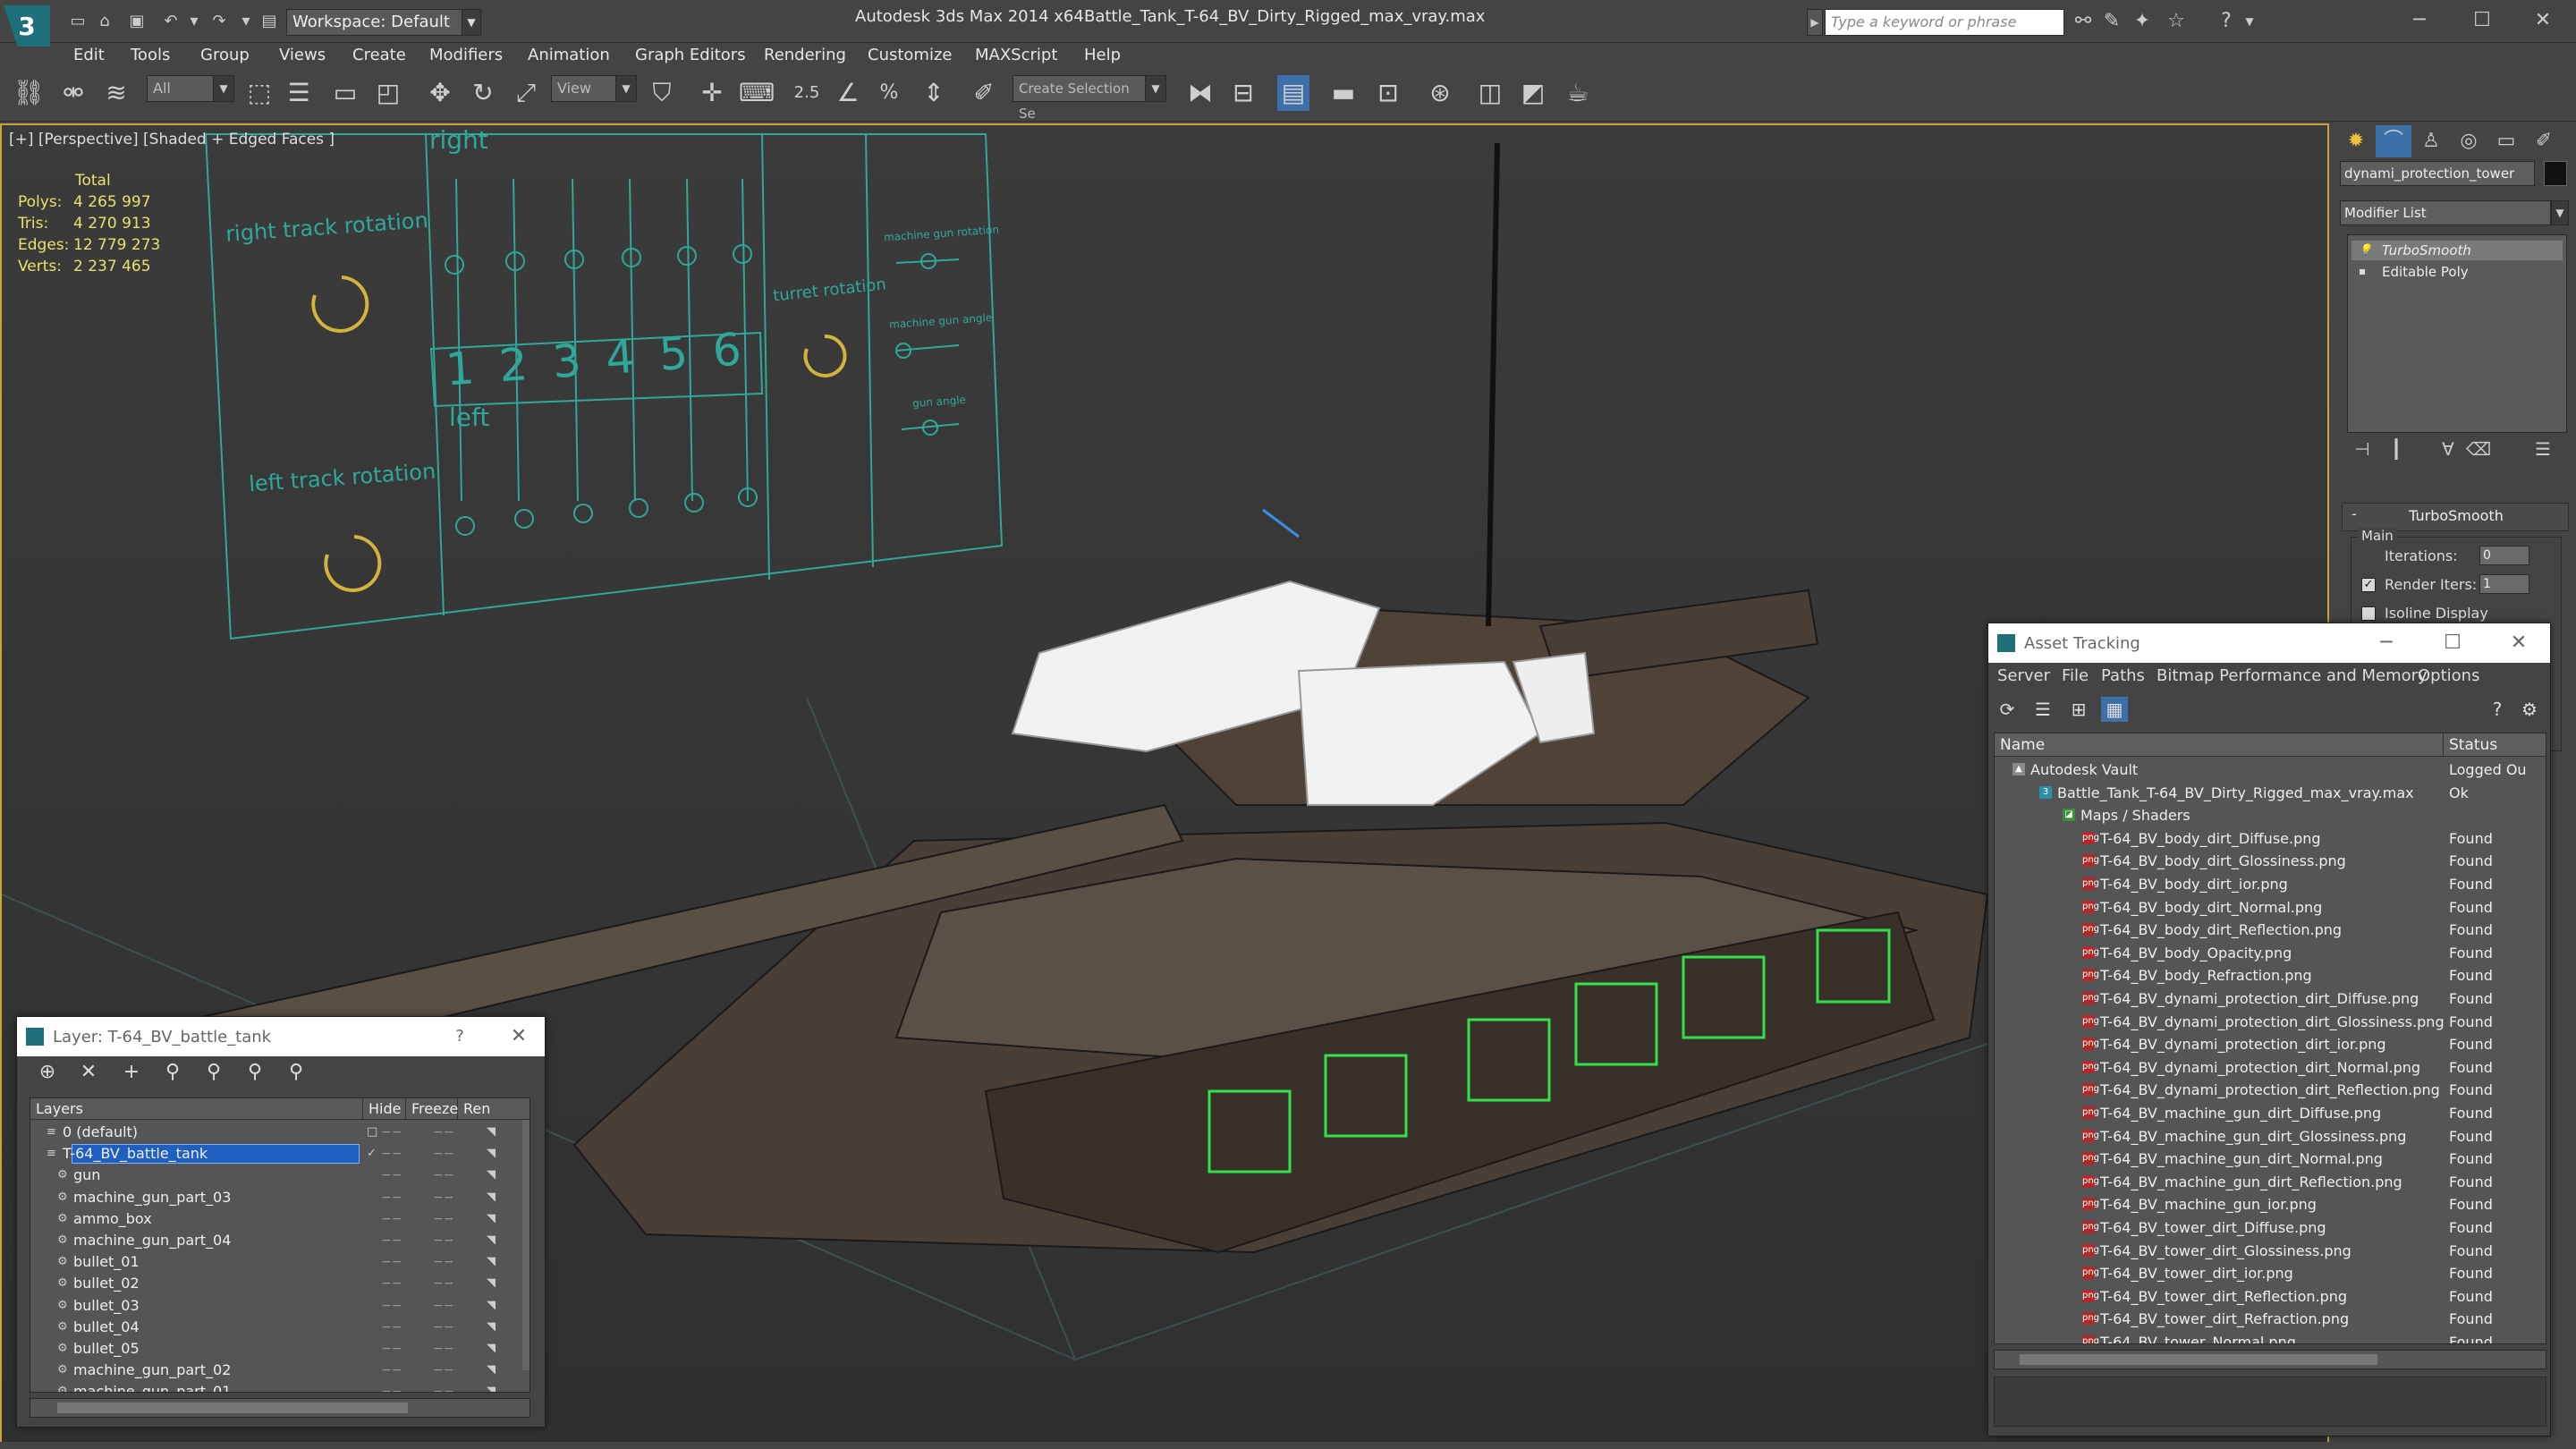  I want to click on asset-row: ▲ Autodesk Vault Logged Ou, so click(2270, 770).